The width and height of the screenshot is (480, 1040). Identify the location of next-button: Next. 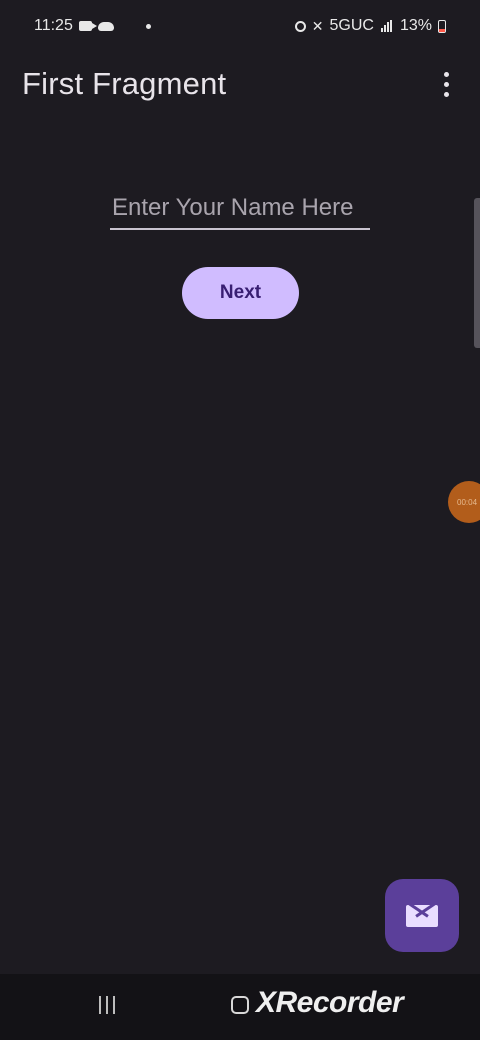
(240, 293).